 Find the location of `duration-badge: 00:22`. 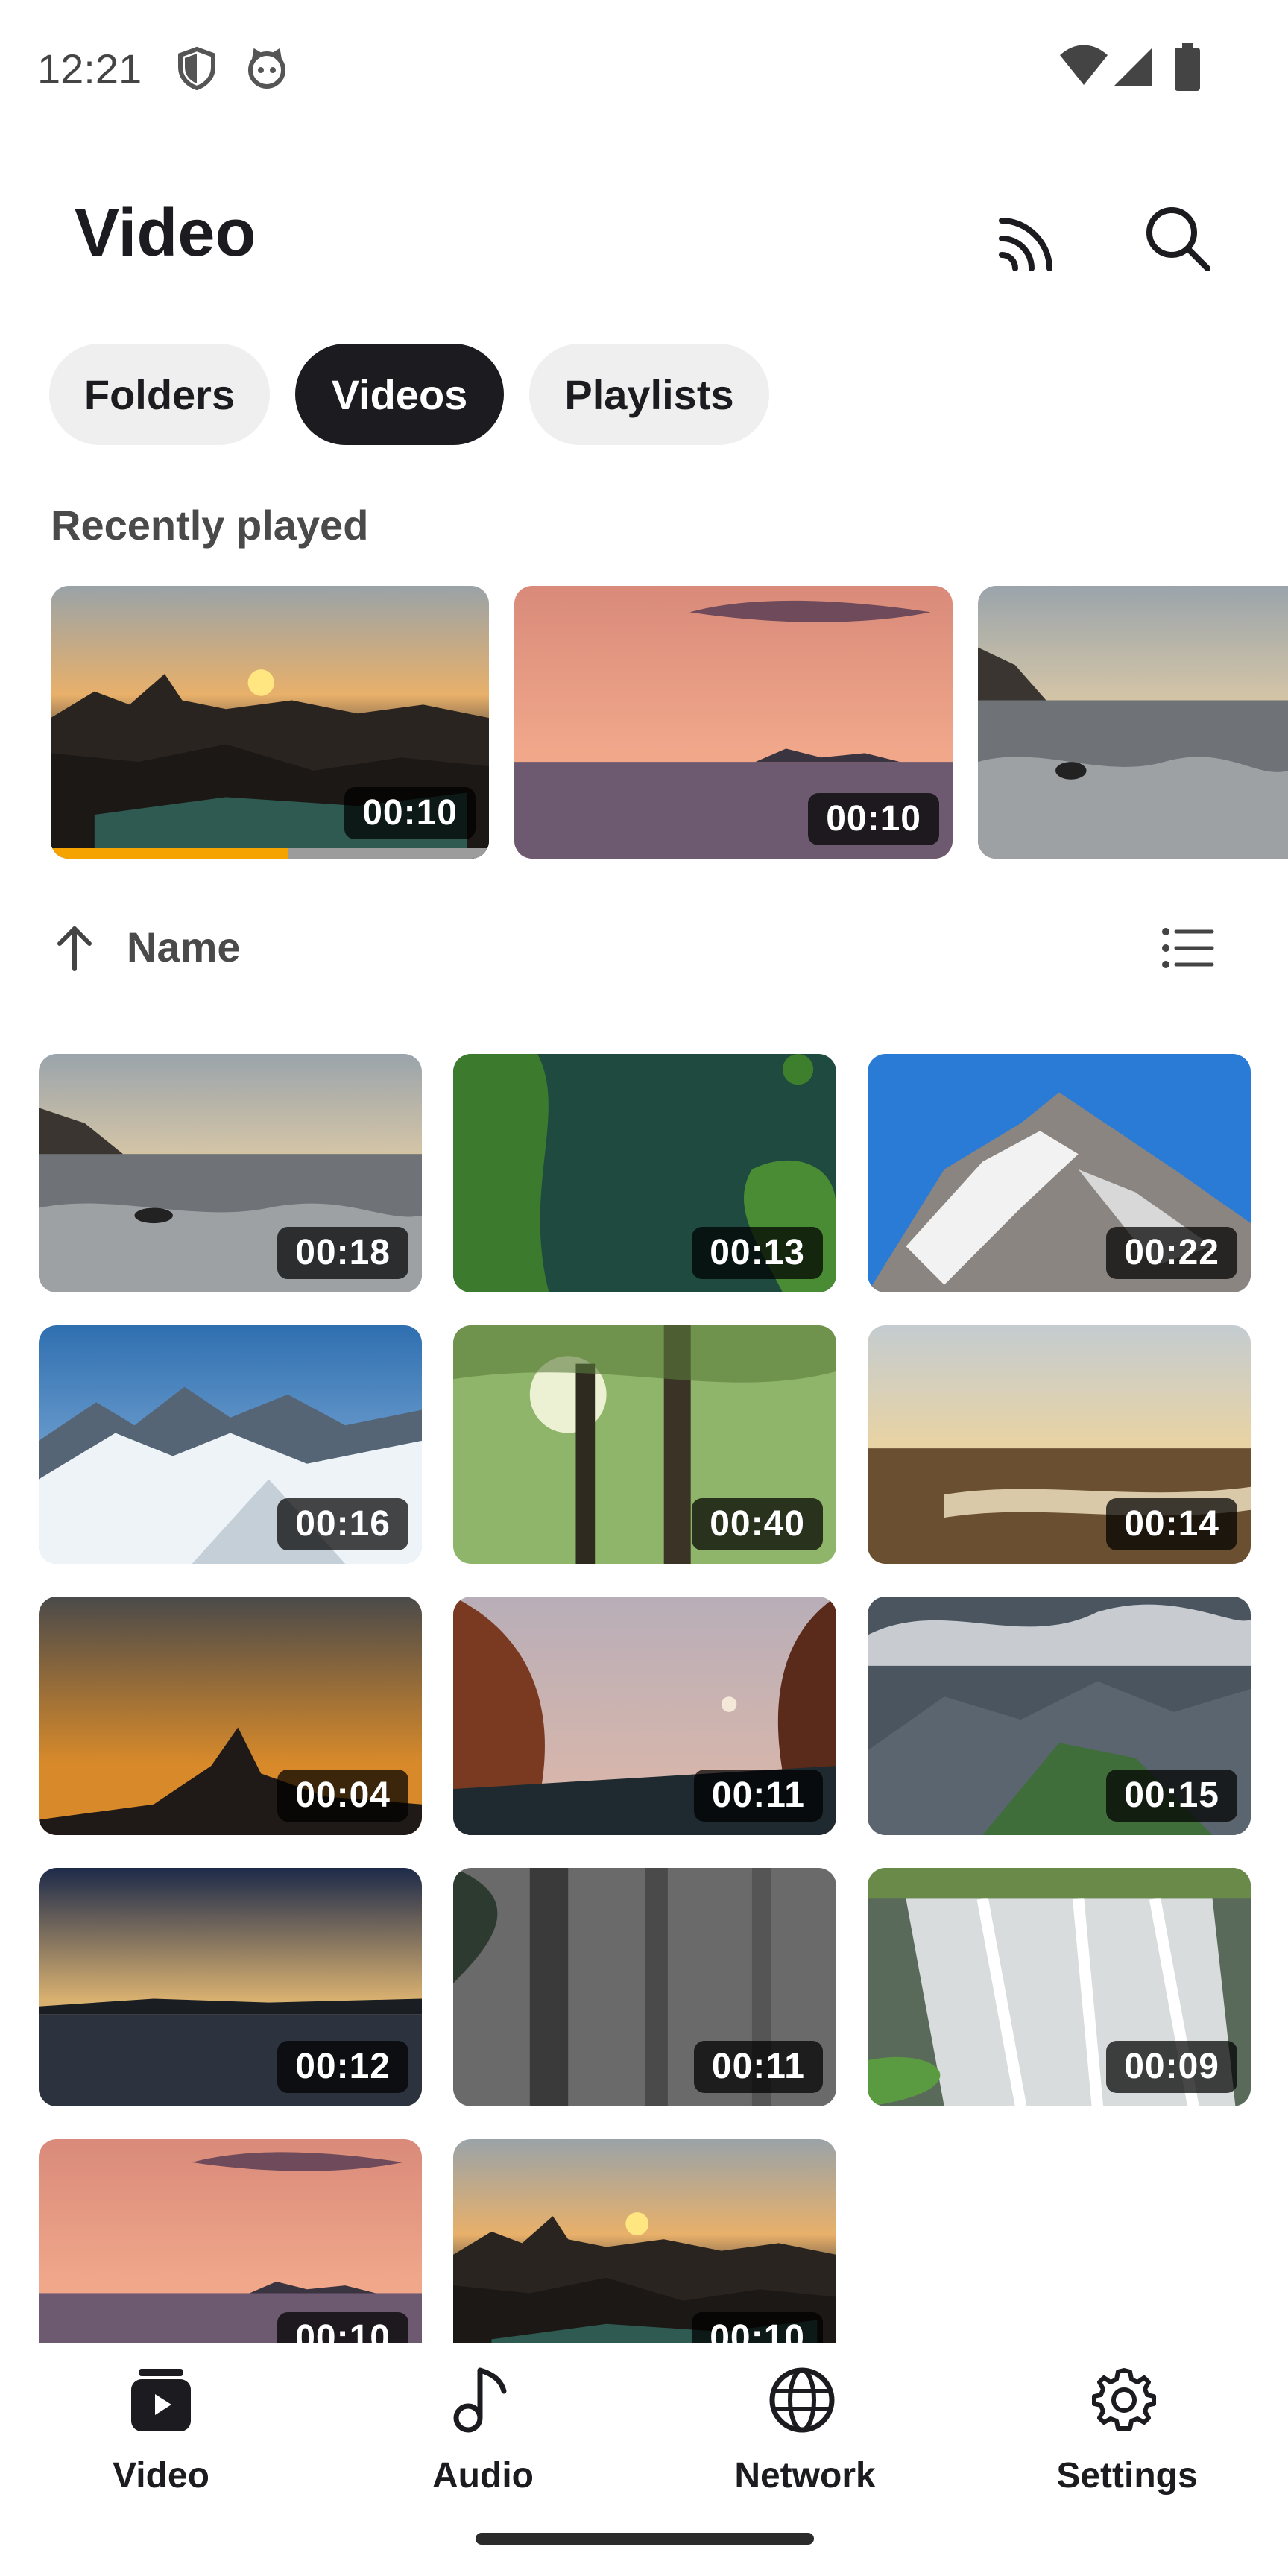

duration-badge: 00:22 is located at coordinates (1171, 1253).